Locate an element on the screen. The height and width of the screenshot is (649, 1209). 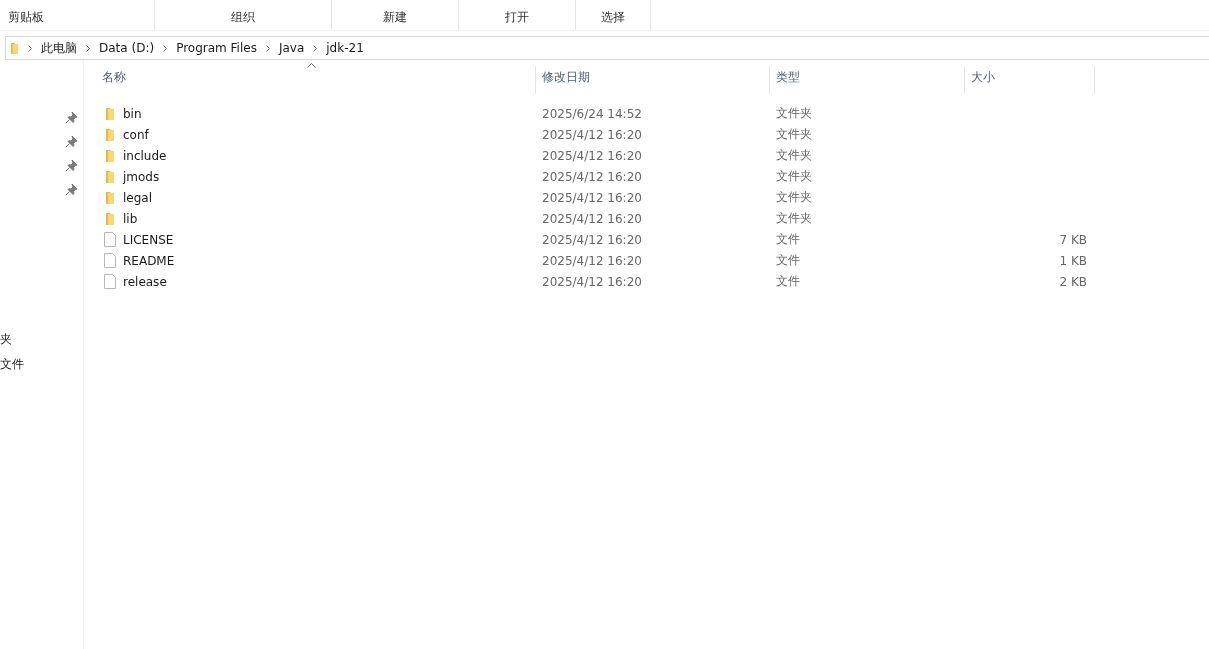
breadcrumb: jdk-21 is located at coordinates (345, 48).